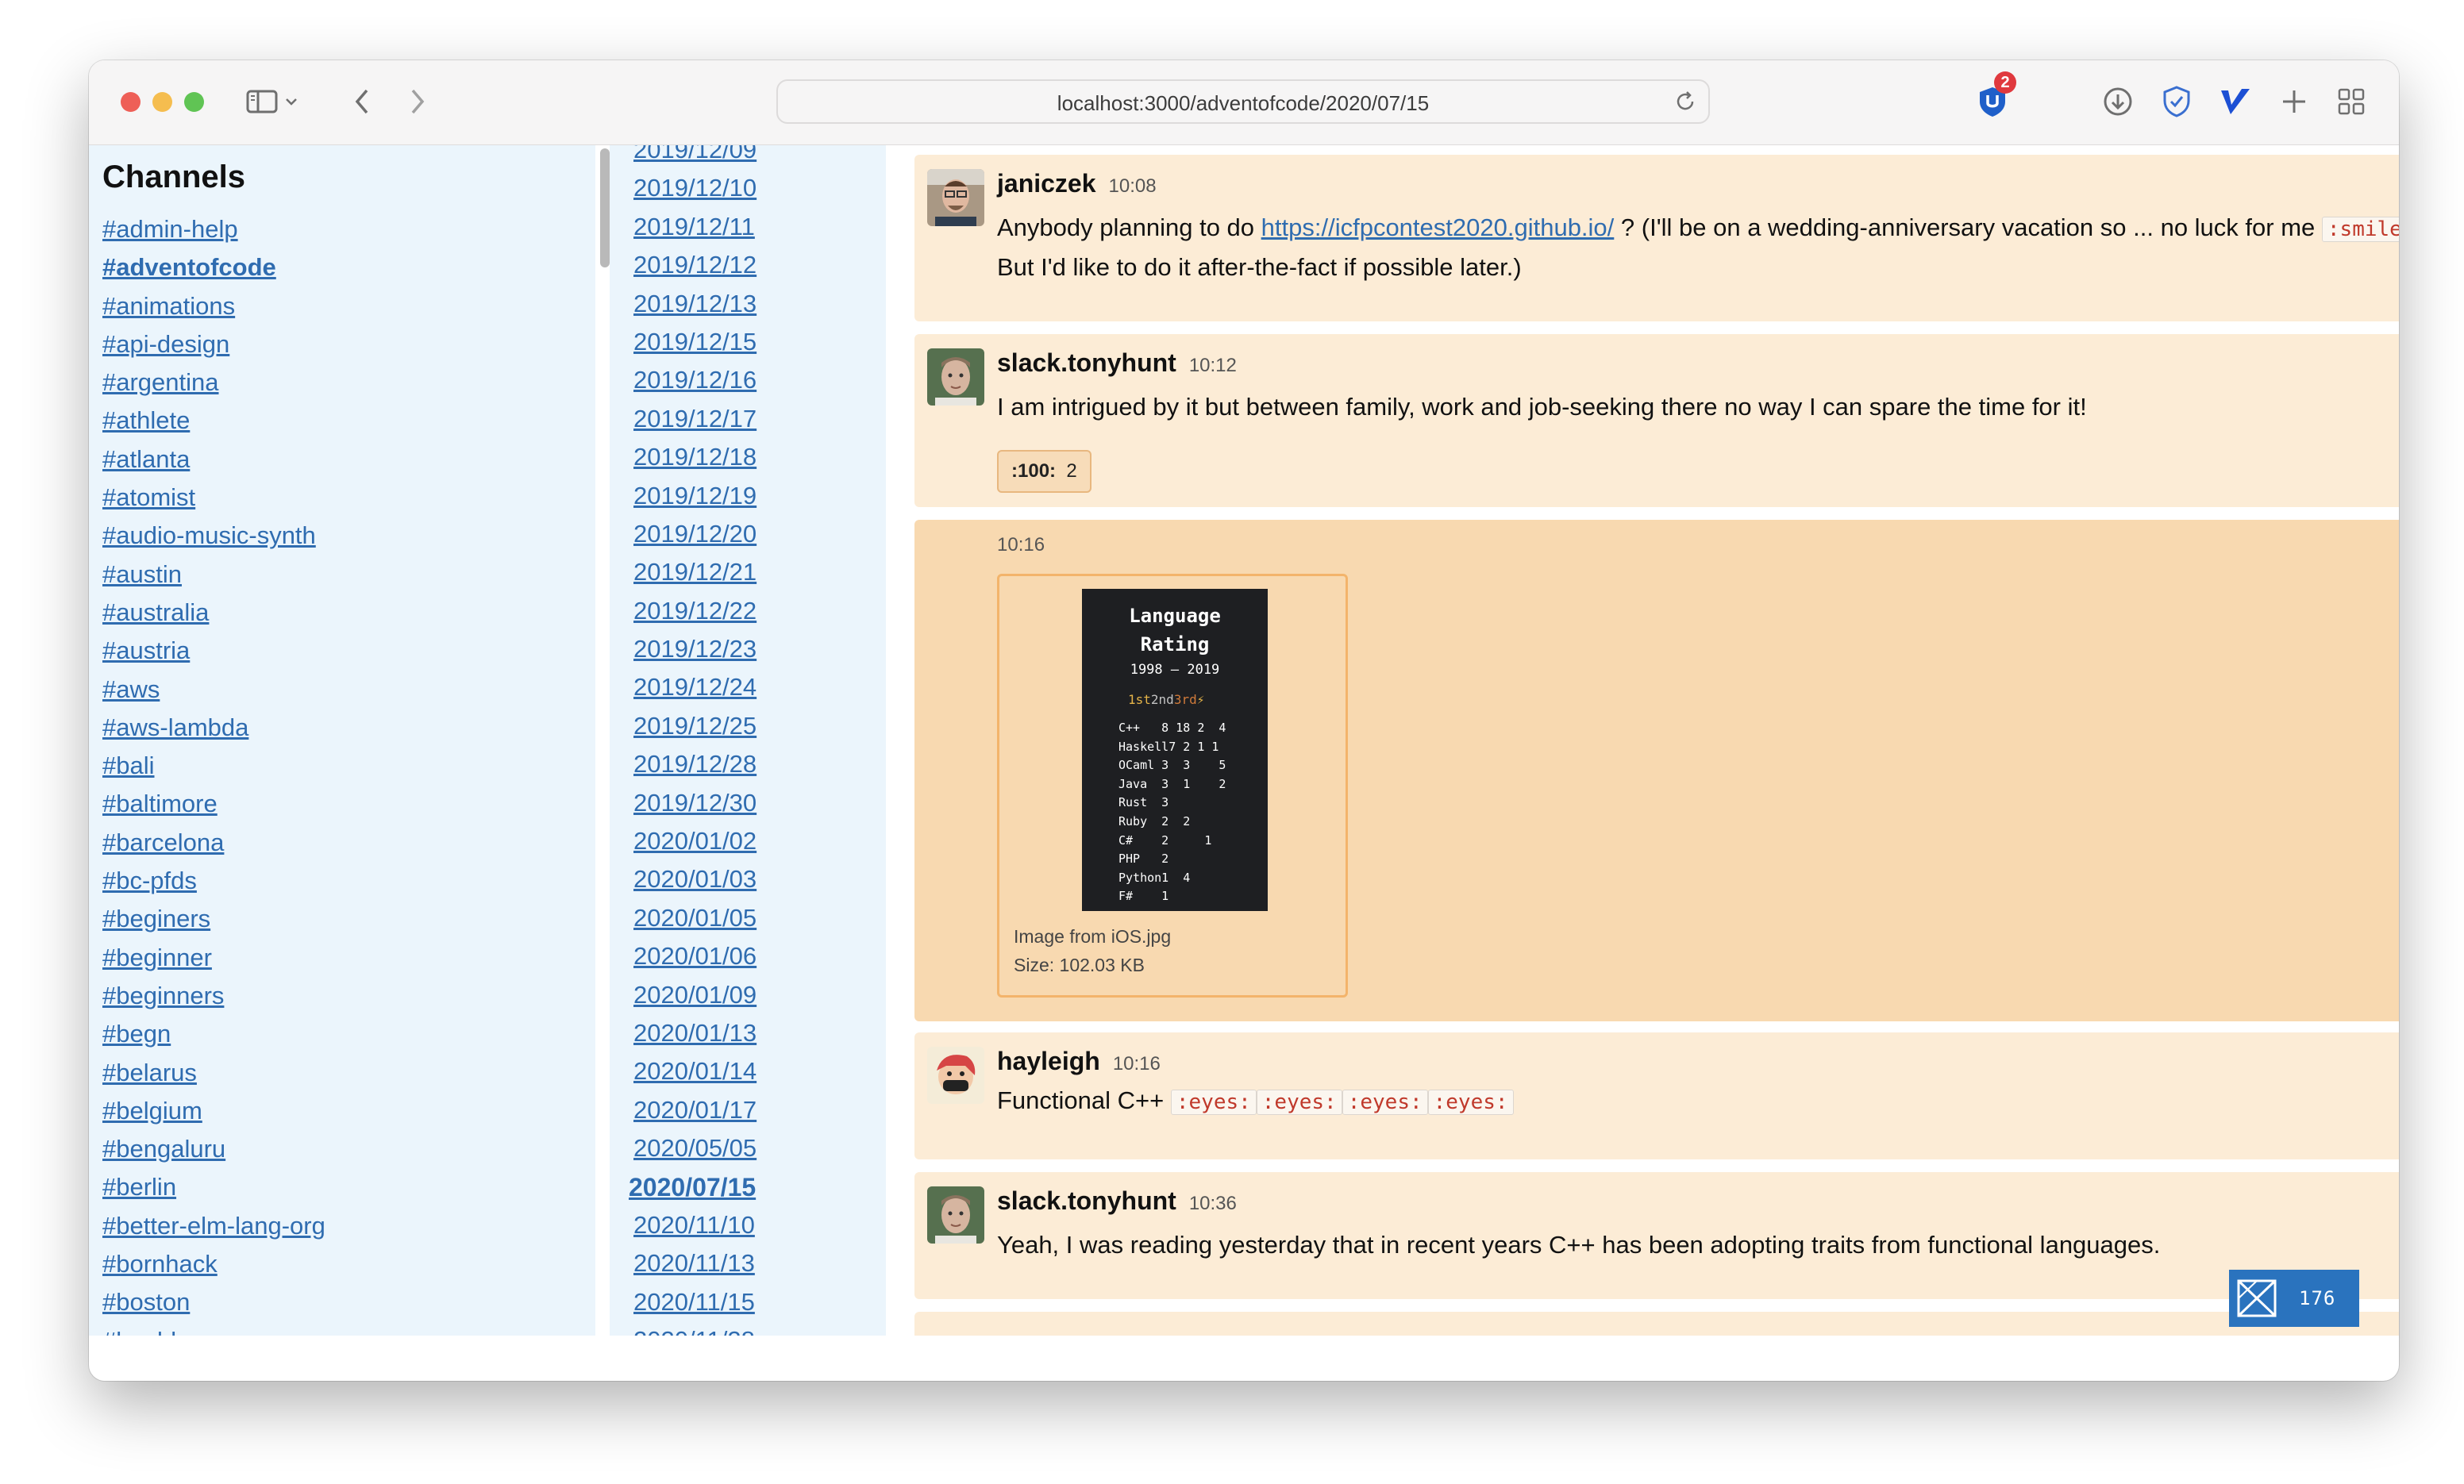 This screenshot has height=1484, width=2464. Describe the element at coordinates (2294, 101) in the screenshot. I see `new-tab-icon` at that location.